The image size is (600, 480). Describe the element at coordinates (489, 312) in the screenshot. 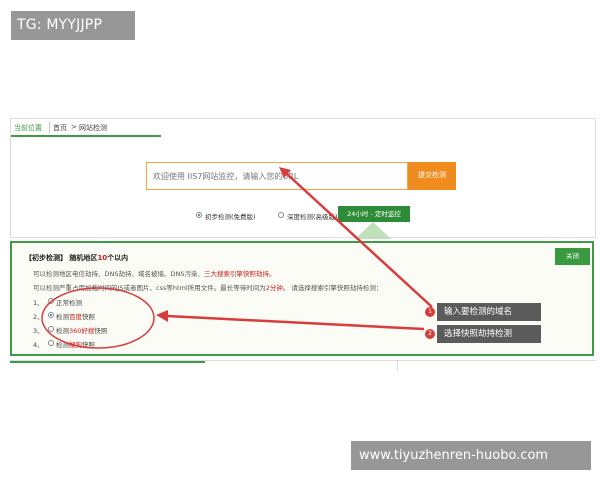

I see `callout-label-1: 输入要检测的域名` at that location.